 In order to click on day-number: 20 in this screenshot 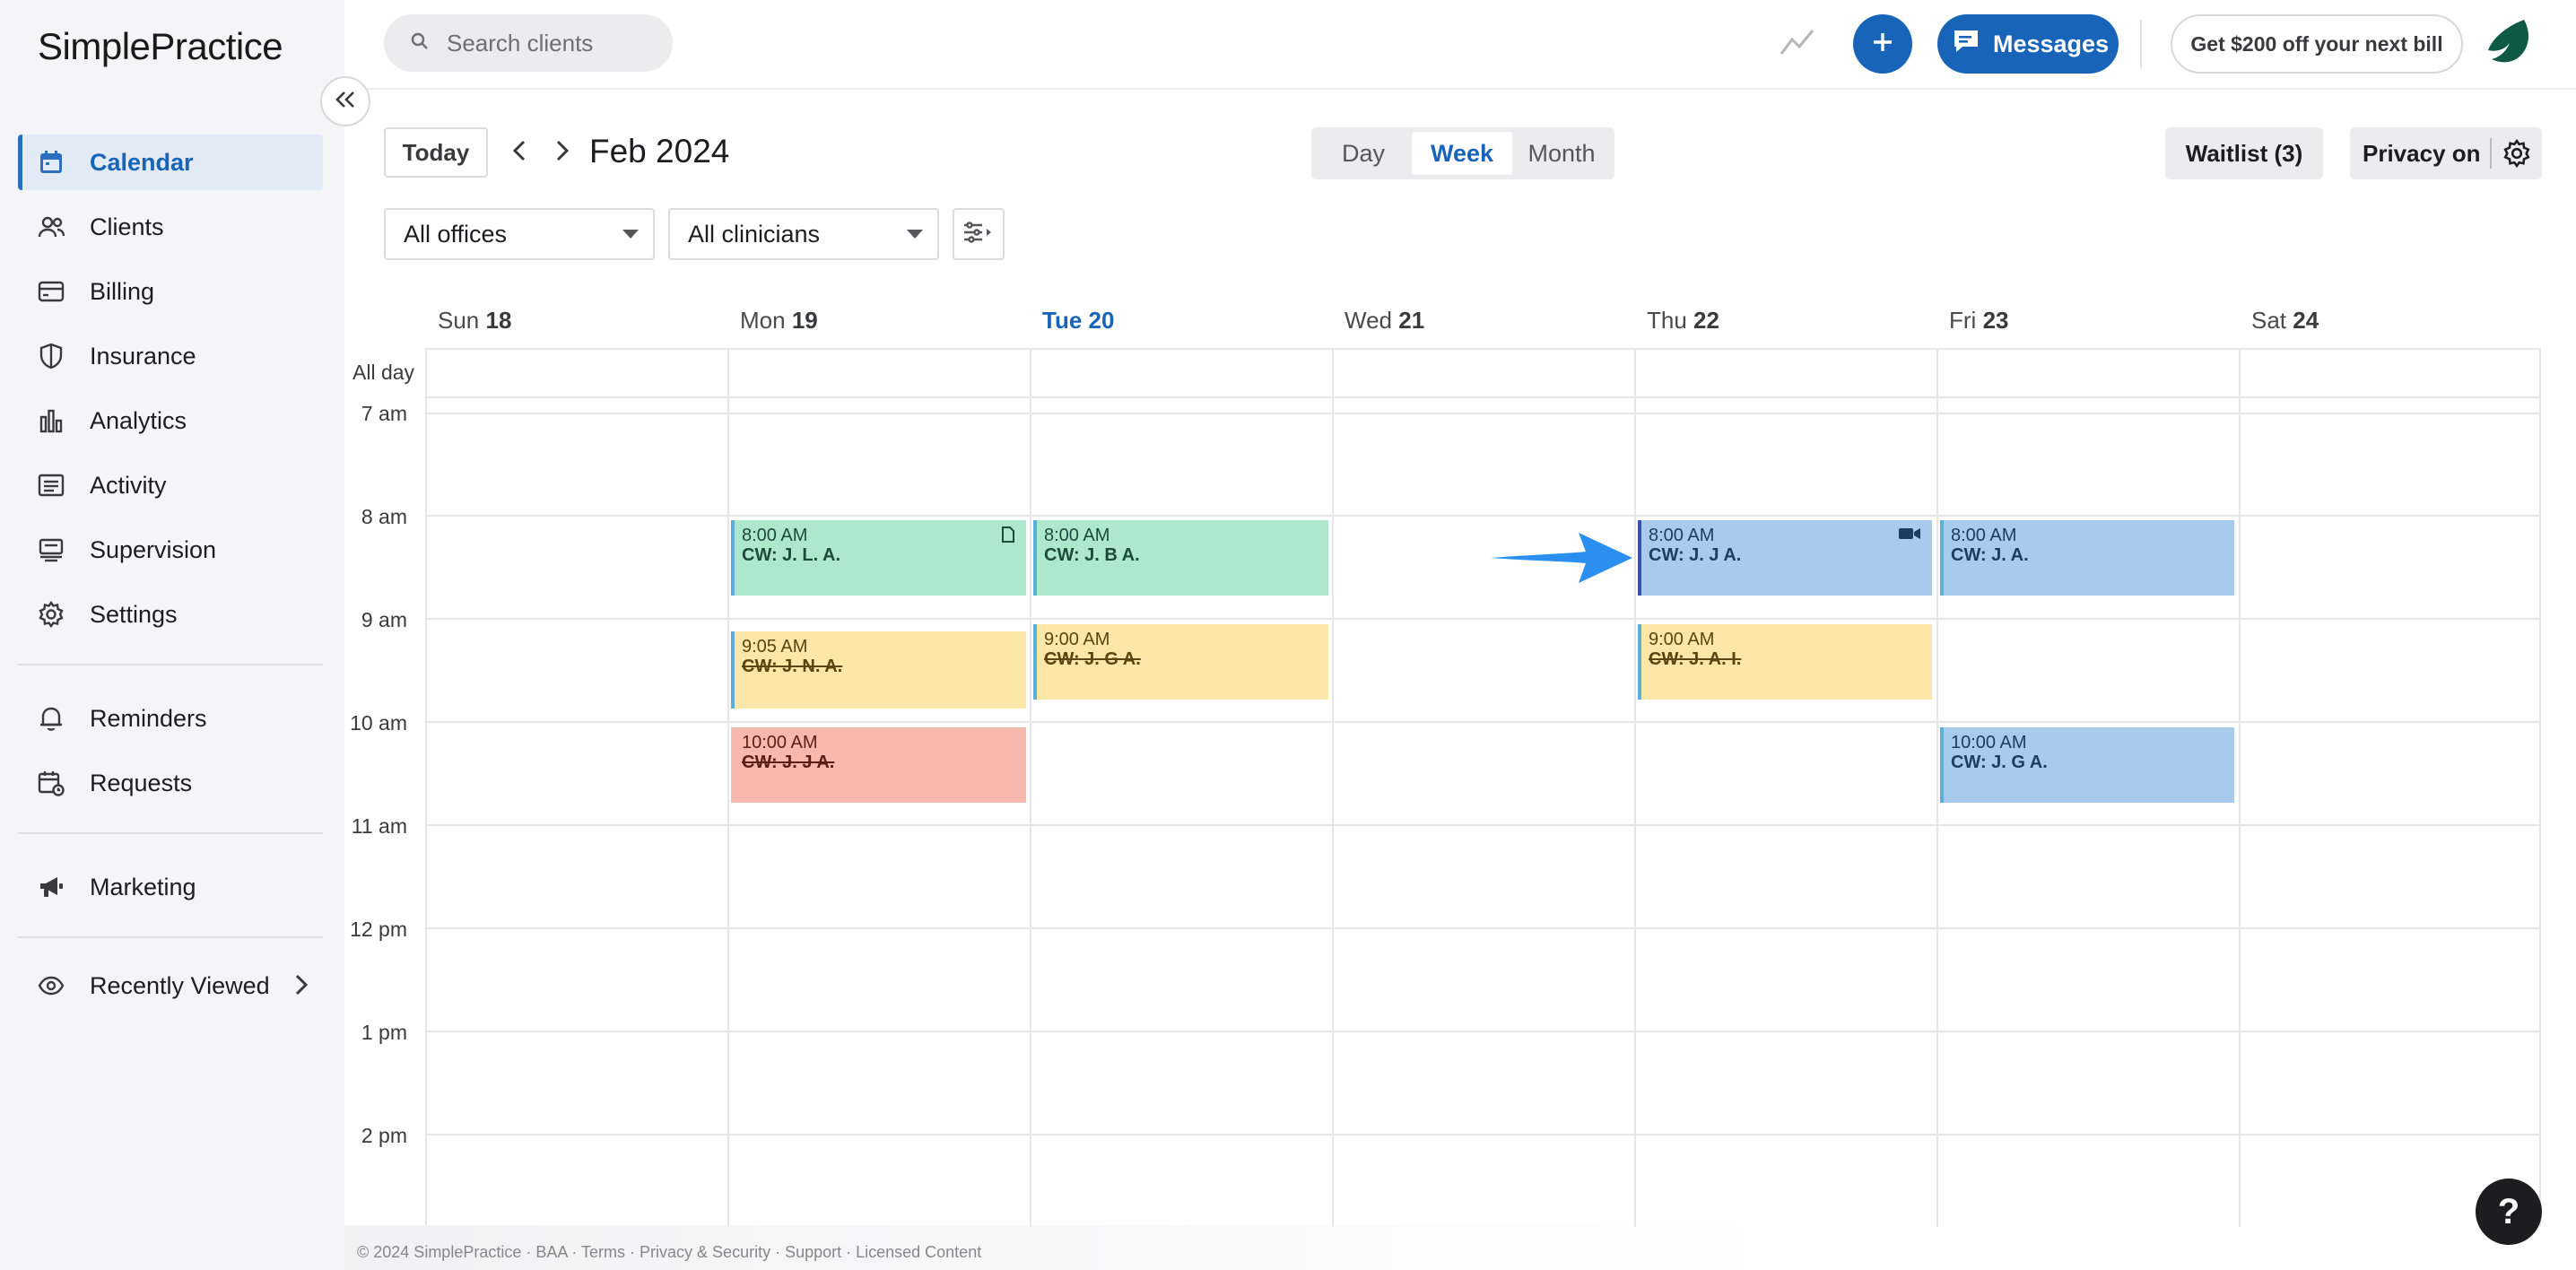, I will do `click(1101, 320)`.